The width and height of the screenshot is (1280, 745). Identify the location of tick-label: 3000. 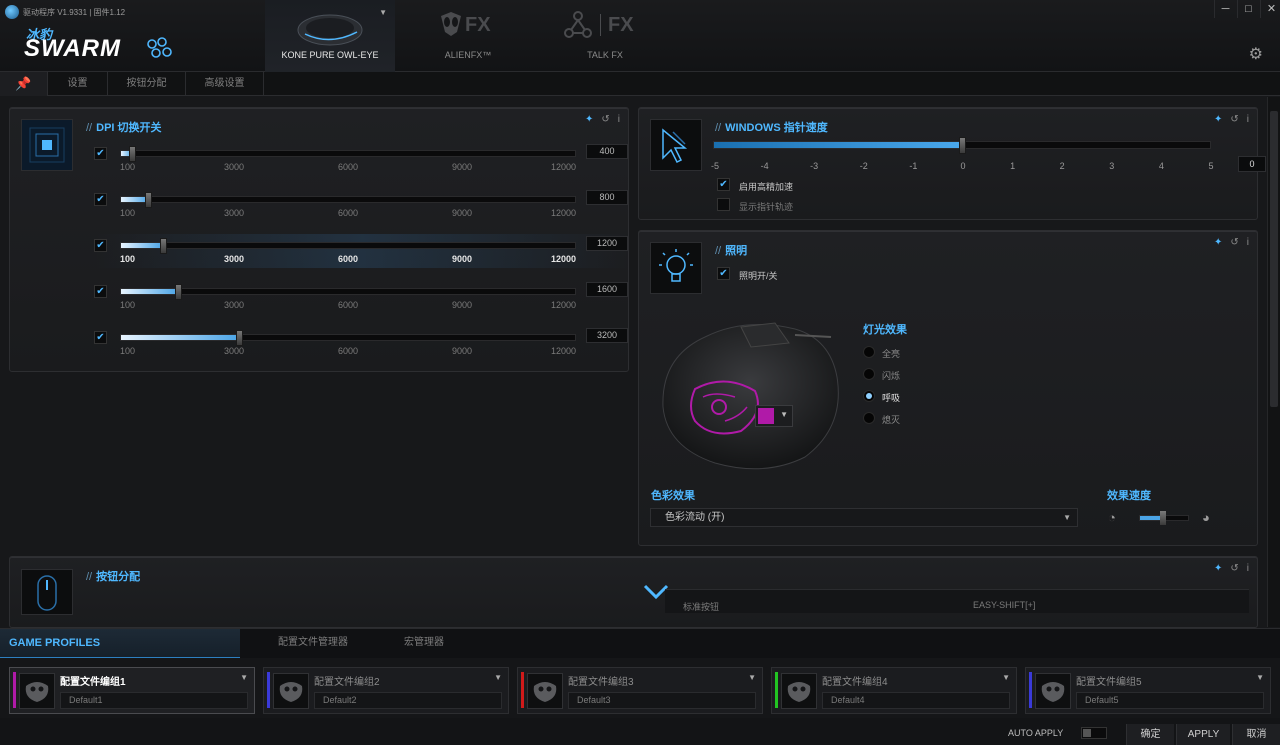
(234, 213).